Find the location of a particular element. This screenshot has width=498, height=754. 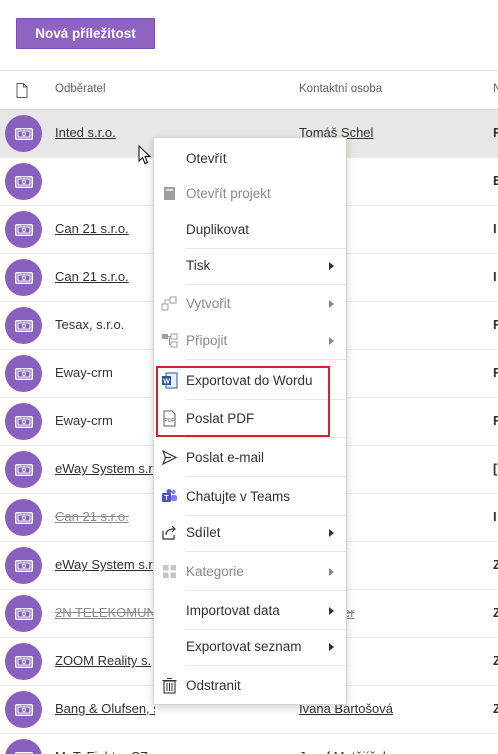

menu-item-duplikovat: Duplikovat is located at coordinates (250, 230).